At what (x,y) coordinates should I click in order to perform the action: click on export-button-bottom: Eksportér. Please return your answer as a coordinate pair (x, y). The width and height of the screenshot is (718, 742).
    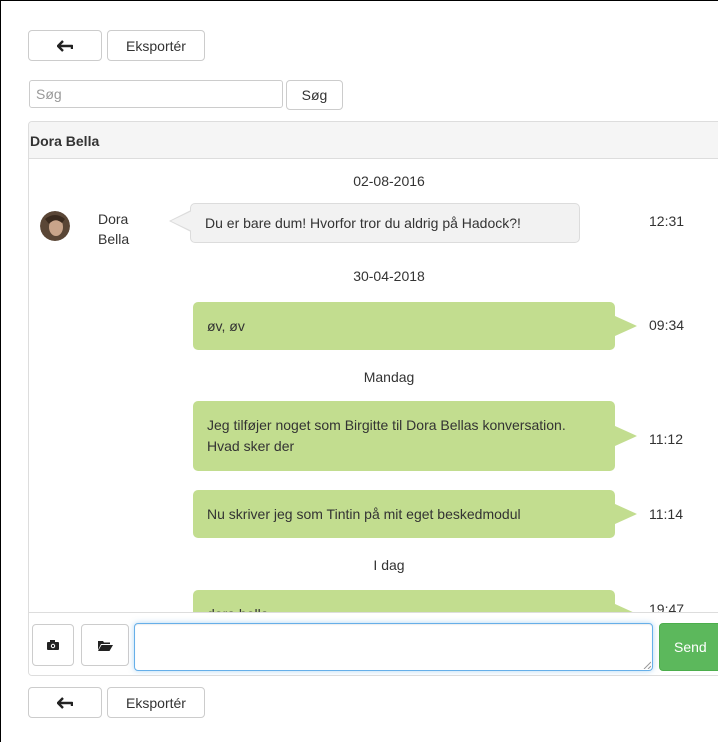
    Looking at the image, I should click on (156, 702).